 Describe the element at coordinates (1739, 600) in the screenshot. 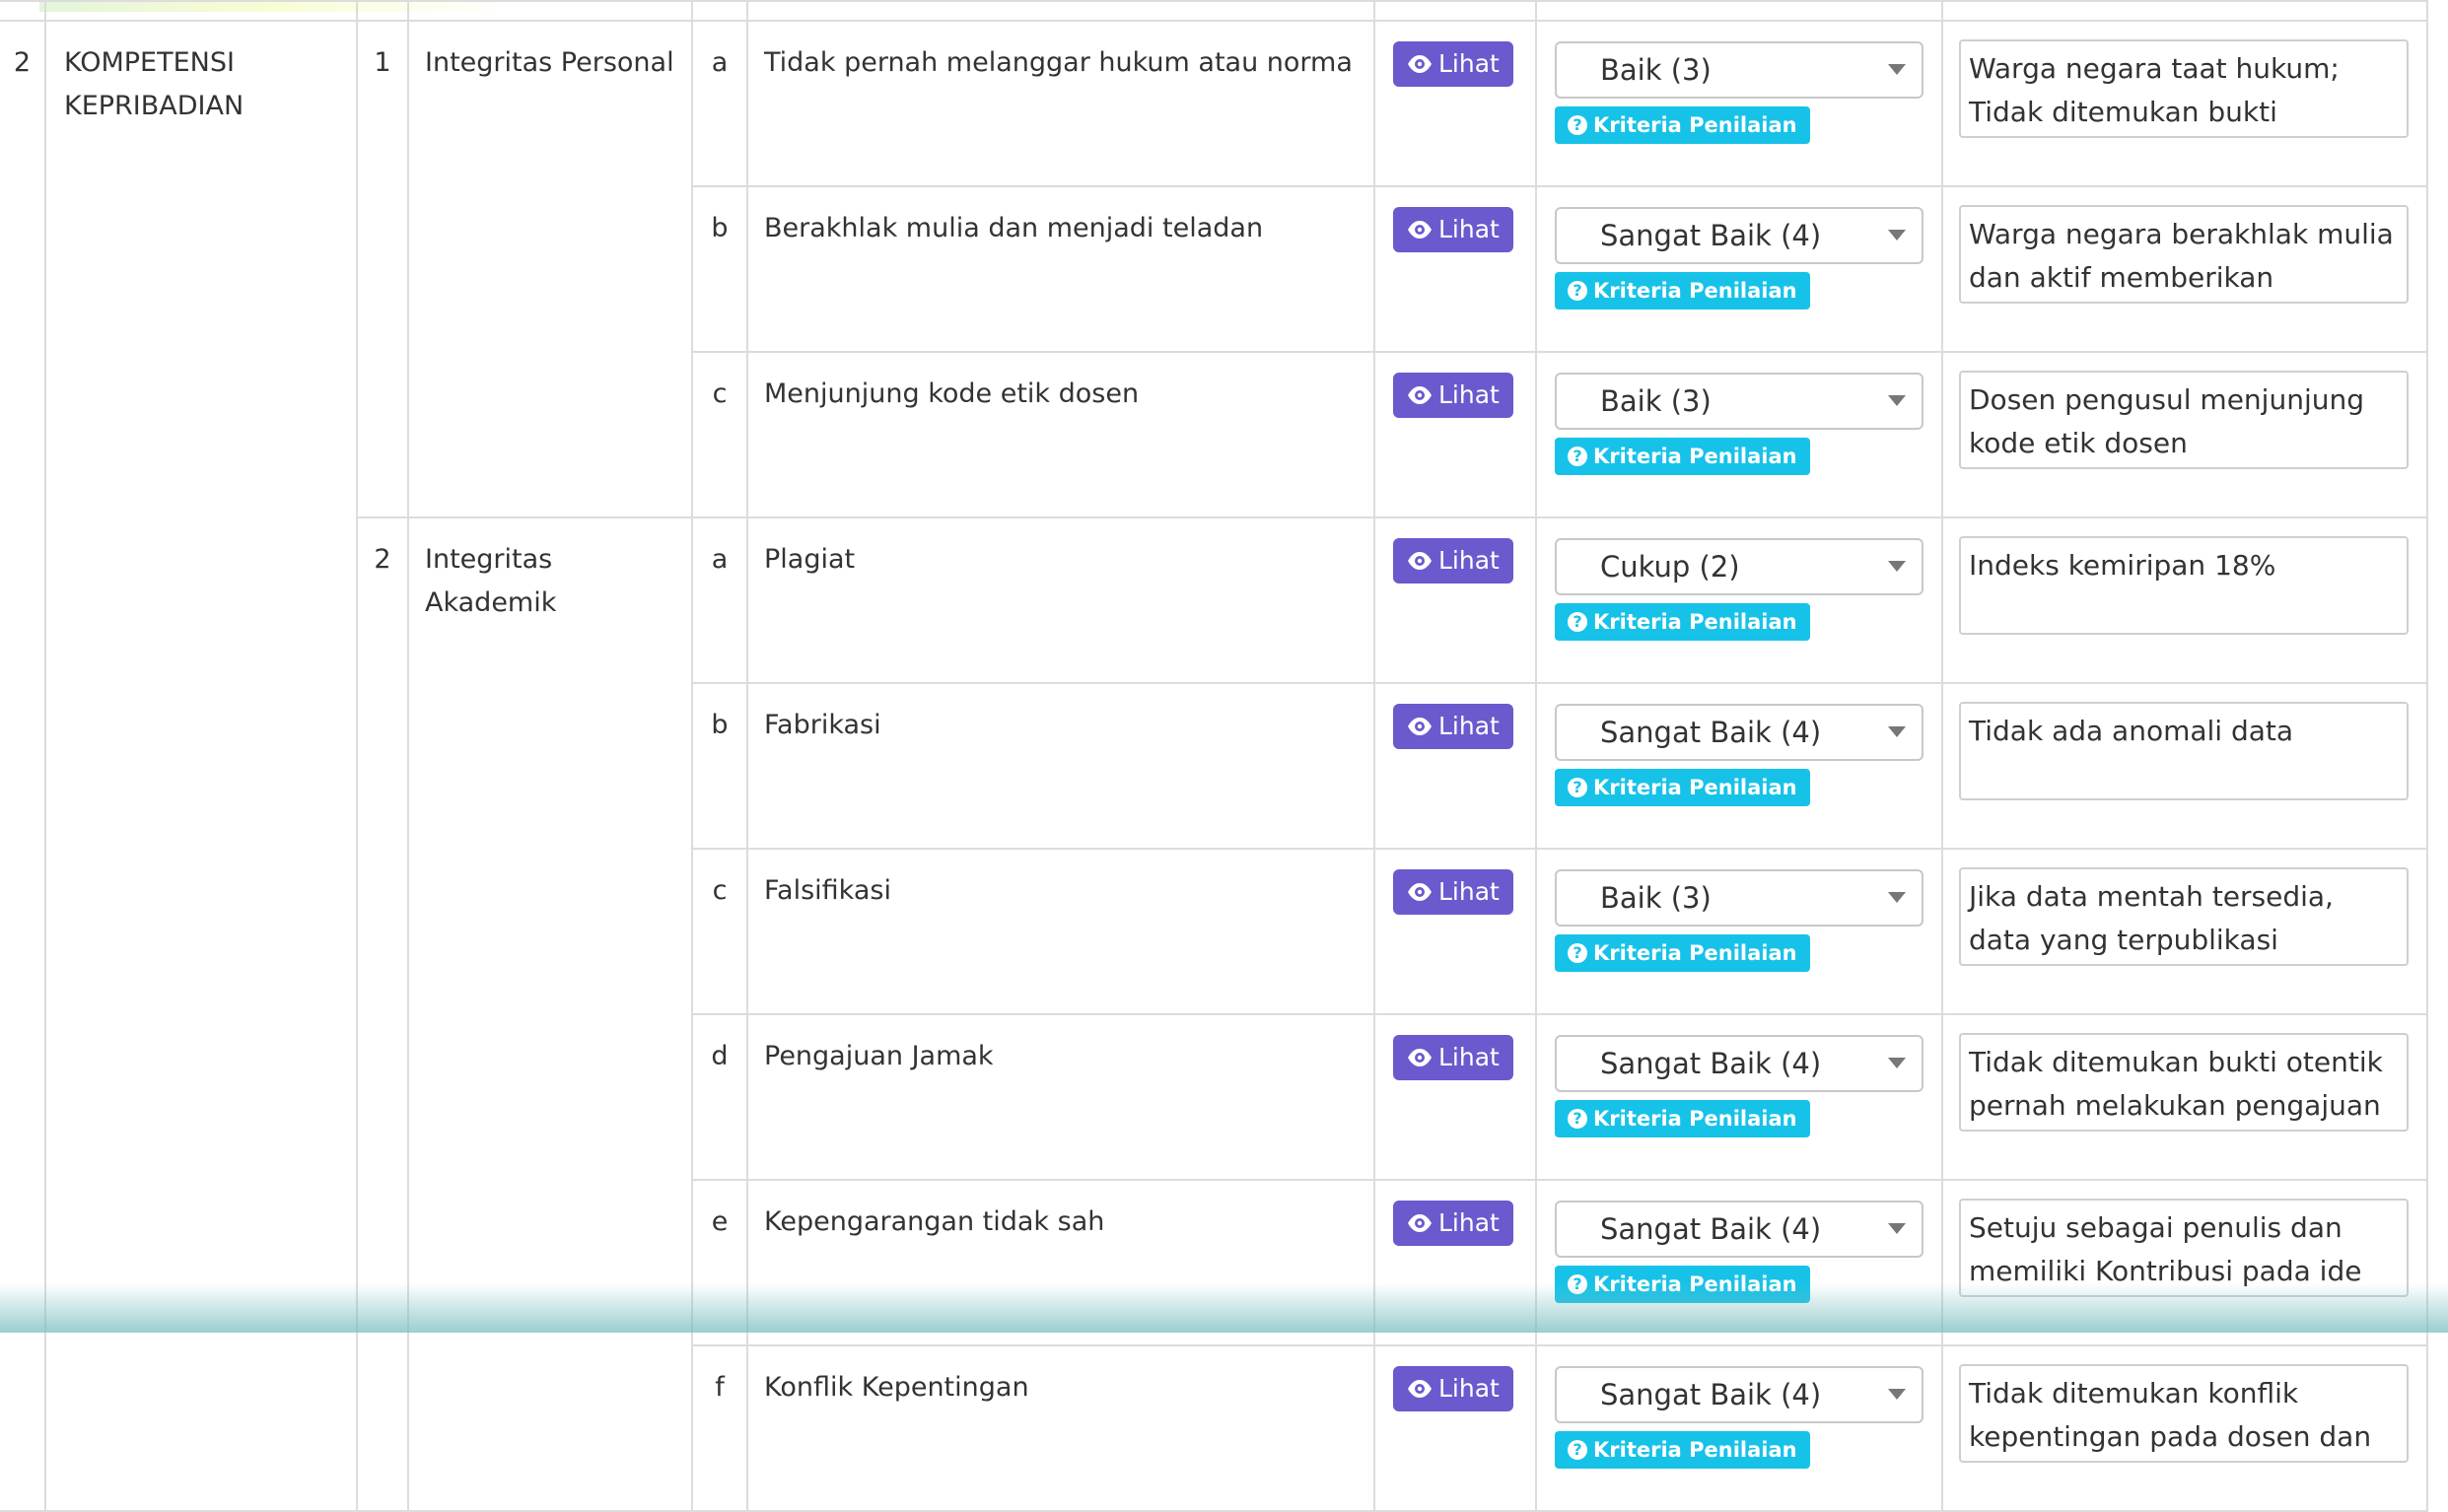

I see `score-cell: Cukup (2) ? Kriteria Penilaian` at that location.